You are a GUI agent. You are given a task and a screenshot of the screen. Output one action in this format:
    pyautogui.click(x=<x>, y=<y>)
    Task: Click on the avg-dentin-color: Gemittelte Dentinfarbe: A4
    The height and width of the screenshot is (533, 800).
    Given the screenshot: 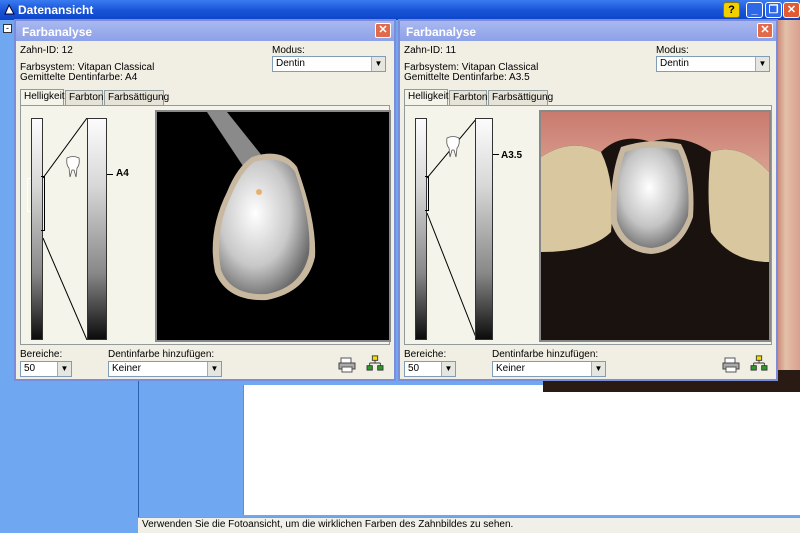 What is the action you would take?
    pyautogui.click(x=79, y=77)
    